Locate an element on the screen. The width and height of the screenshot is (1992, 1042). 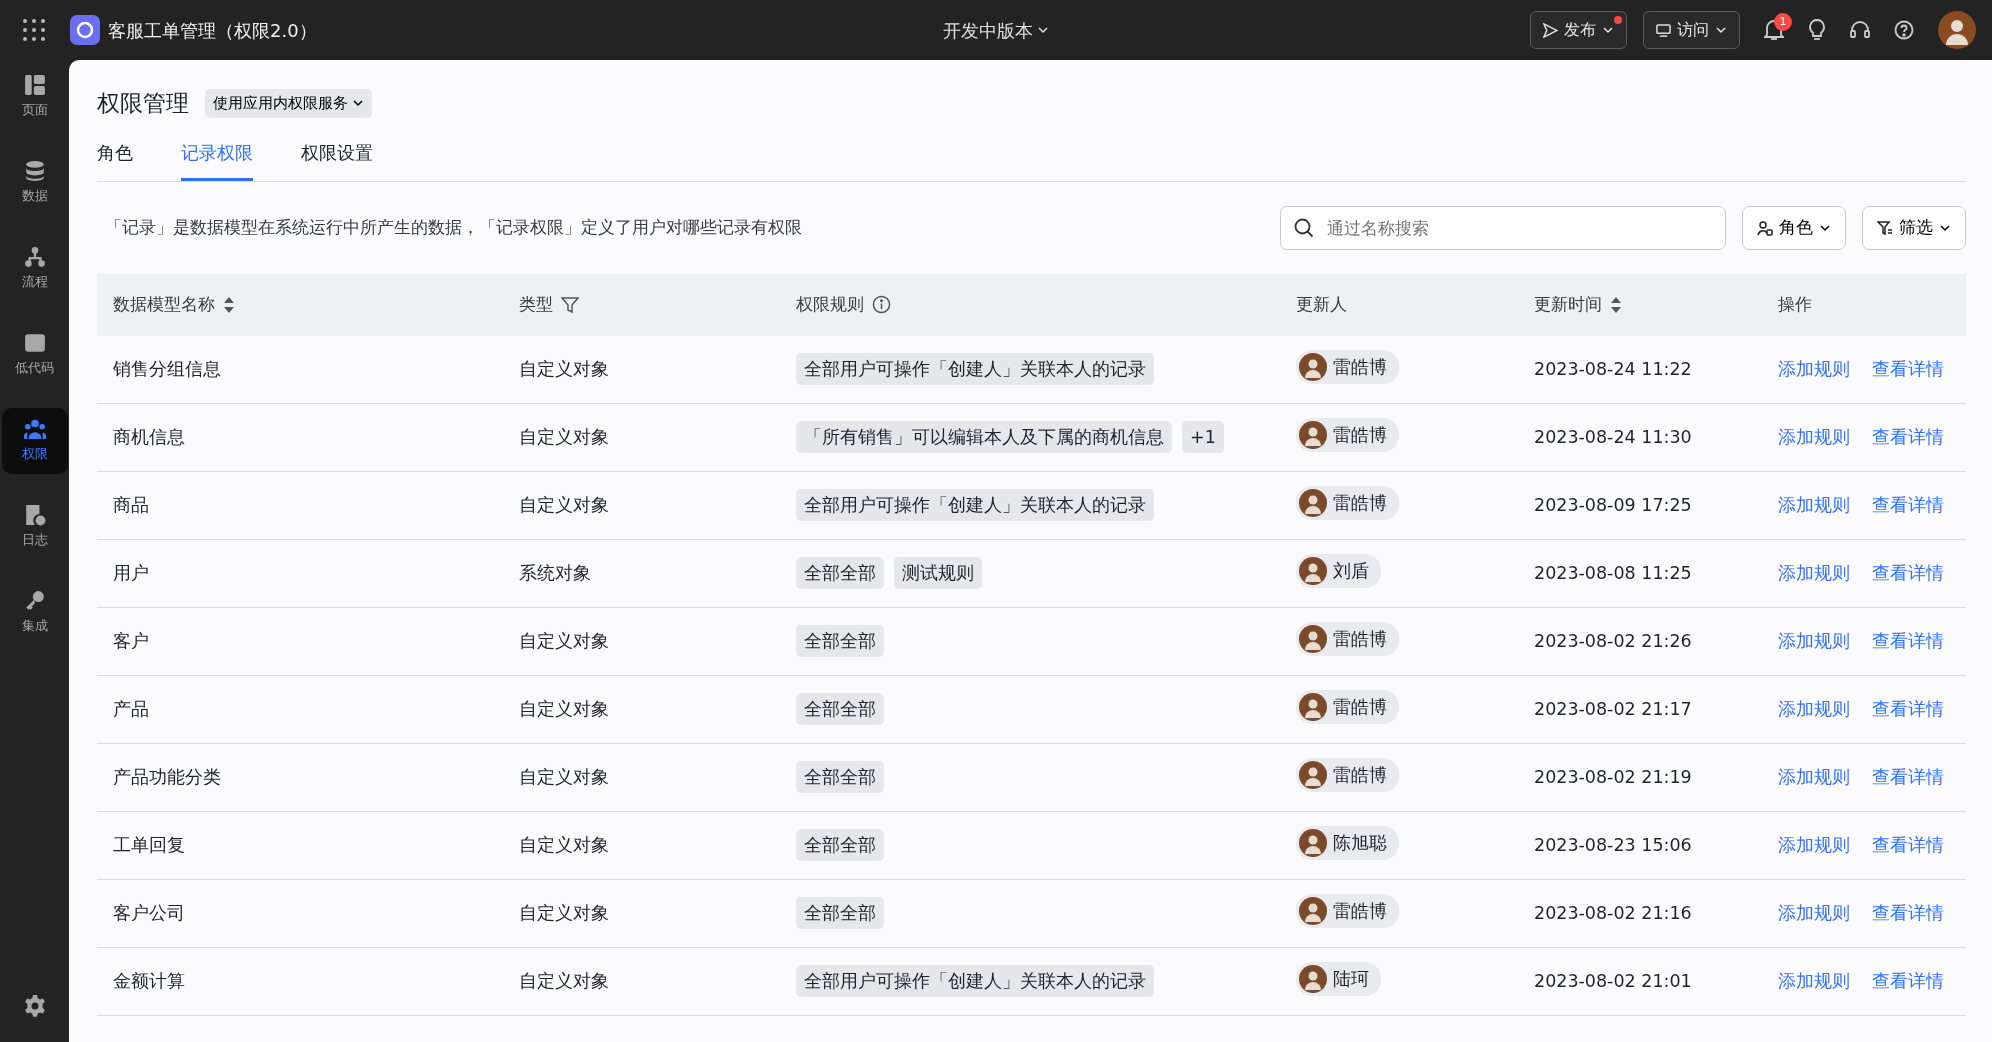
sidebar-item: 权限 is located at coordinates (34, 441).